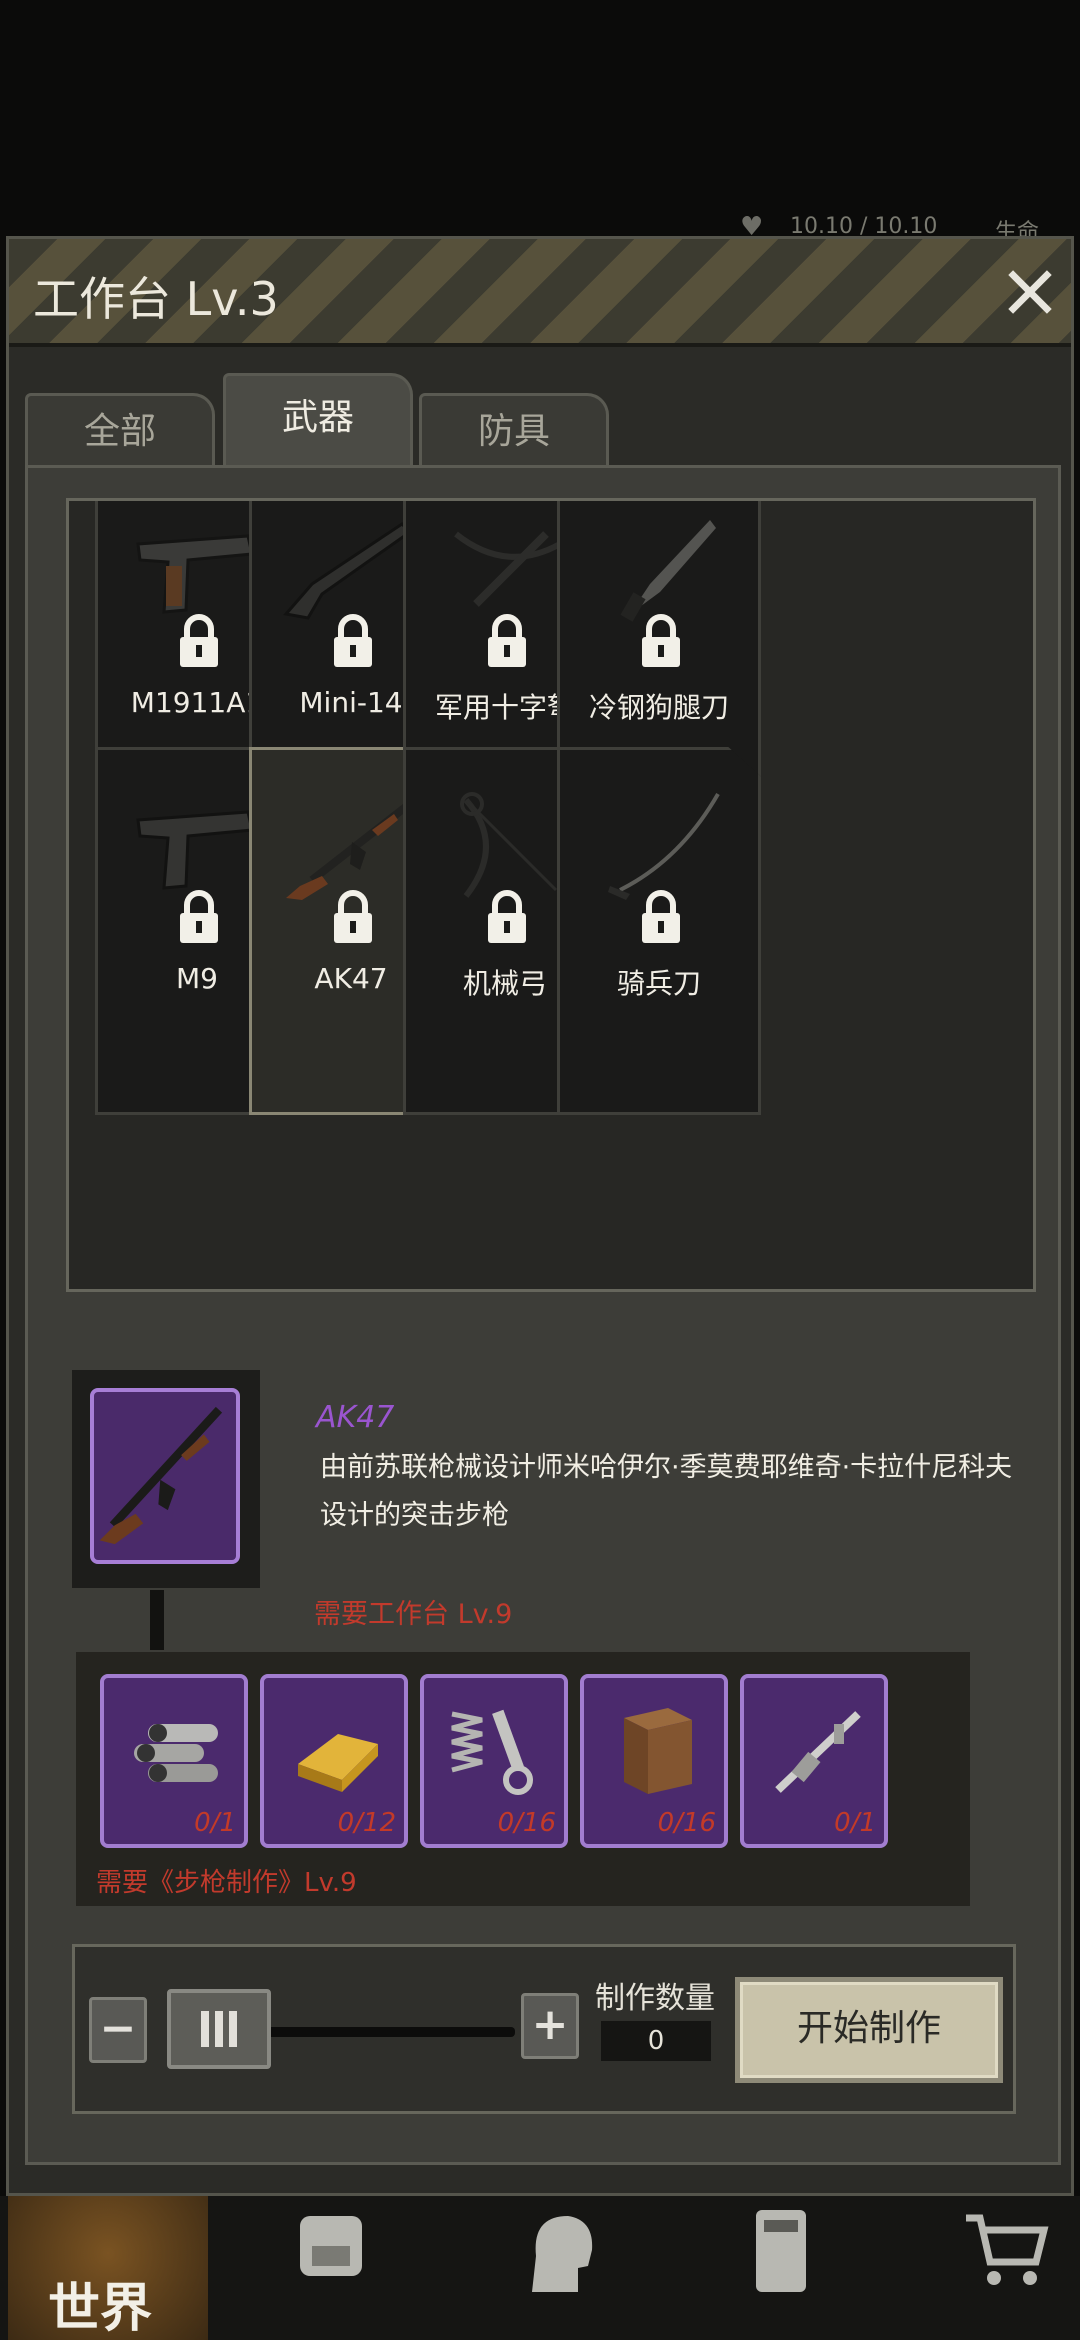 This screenshot has height=2340, width=1080. Describe the element at coordinates (664, 846) in the screenshot. I see `saber-icon` at that location.